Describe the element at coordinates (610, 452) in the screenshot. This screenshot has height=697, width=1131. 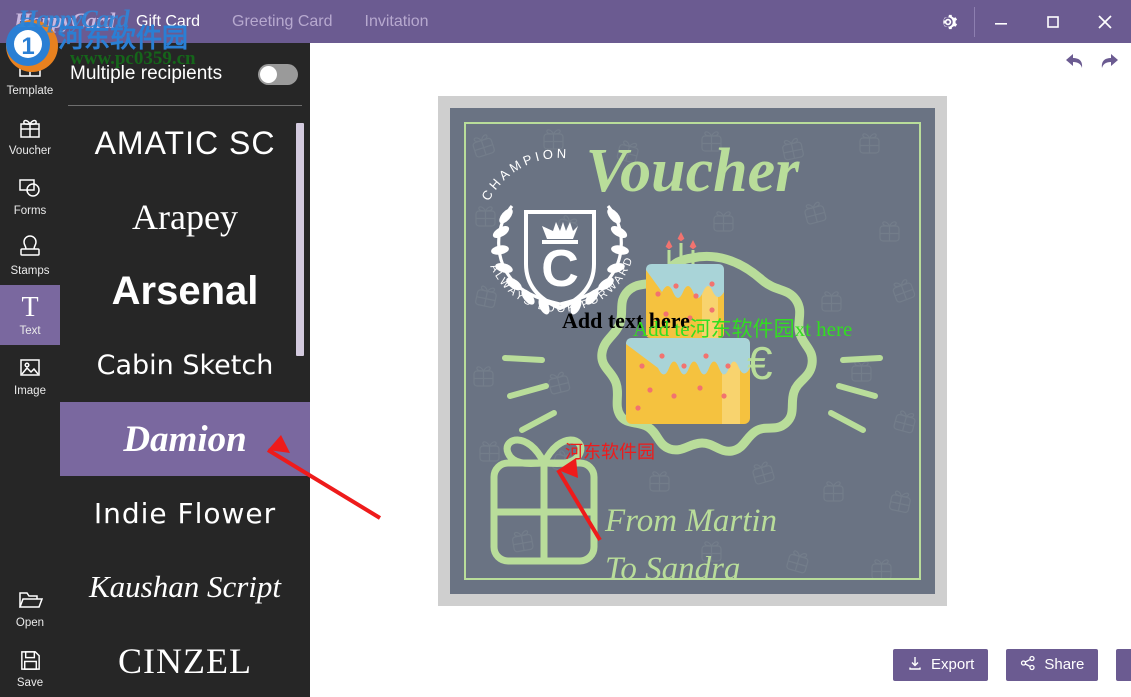
I see `watermark-chinese-red: 河东软件园` at that location.